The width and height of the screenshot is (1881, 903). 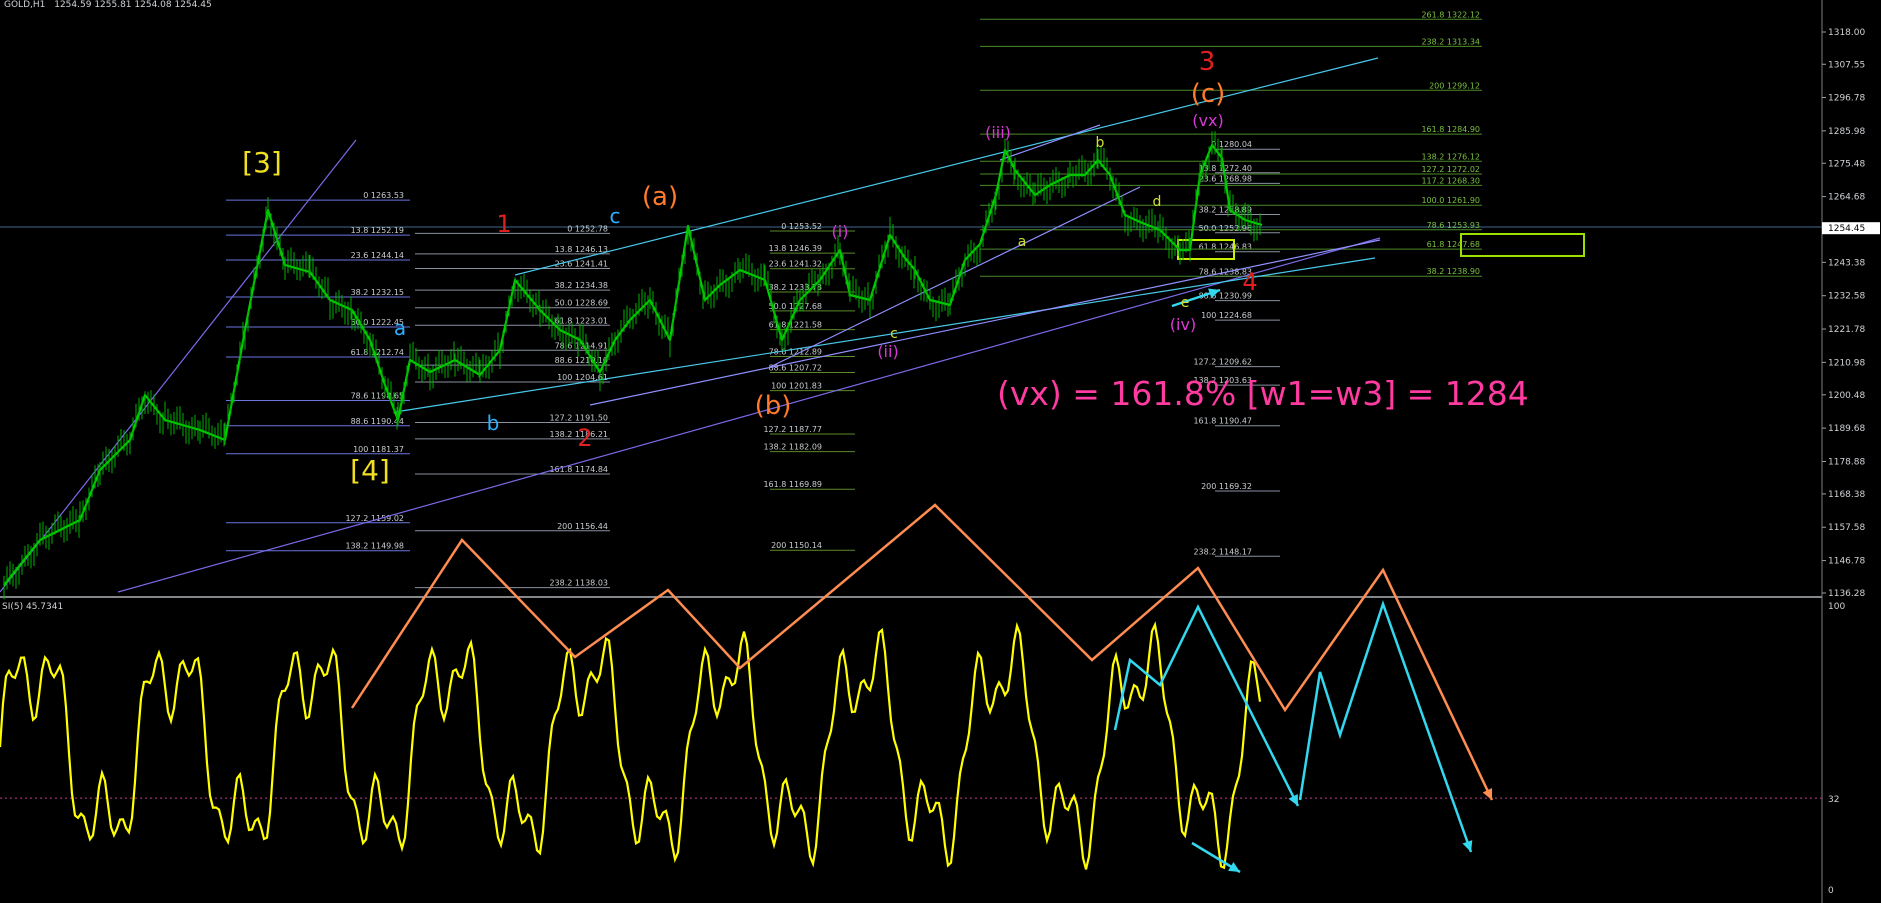 I want to click on fib-level-label: 161.8 1169.89, so click(x=792, y=484).